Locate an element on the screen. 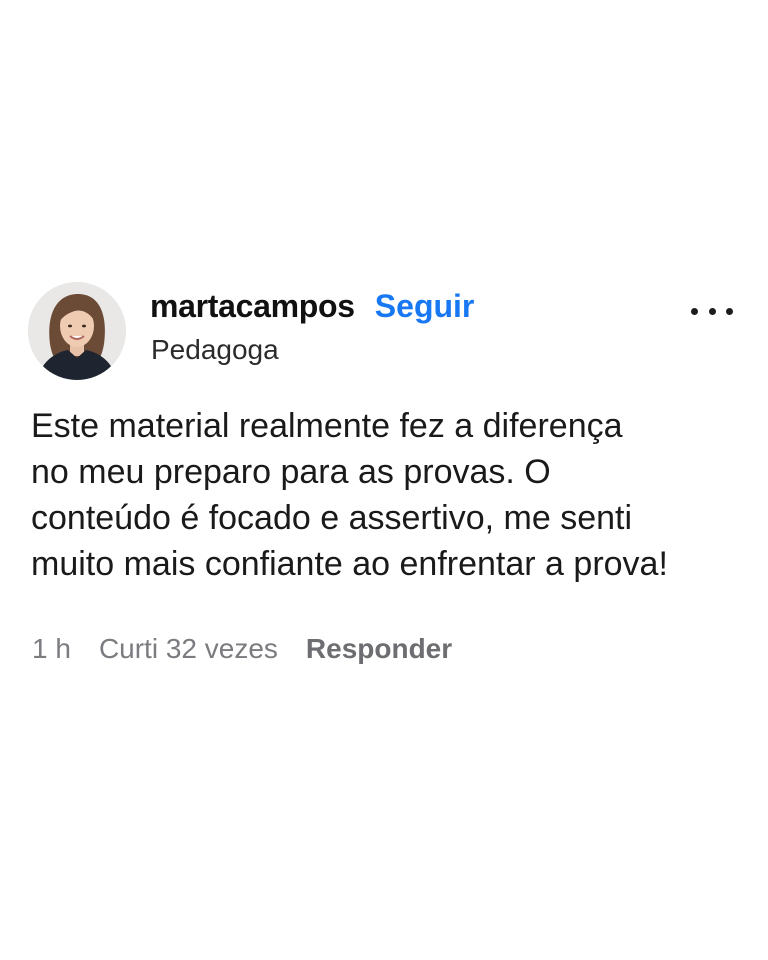 This screenshot has width=768, height=960. profile-photo-icon is located at coordinates (77, 331).